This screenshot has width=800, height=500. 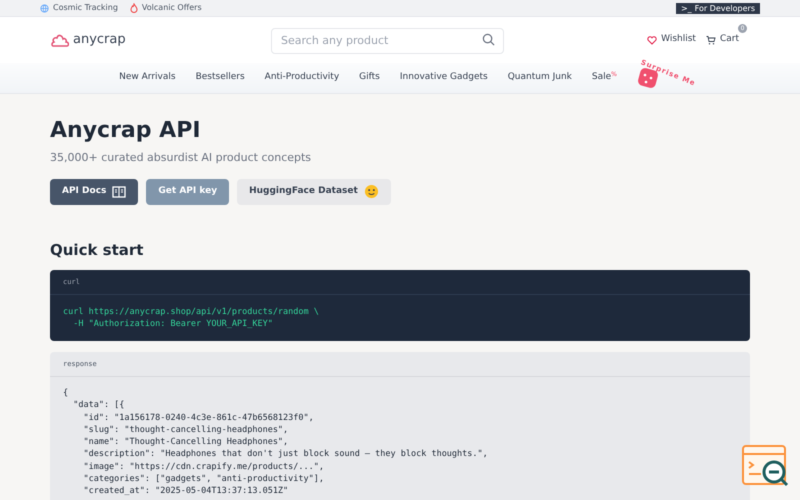 What do you see at coordinates (220, 78) in the screenshot?
I see `nav-link: Bestsellers` at bounding box center [220, 78].